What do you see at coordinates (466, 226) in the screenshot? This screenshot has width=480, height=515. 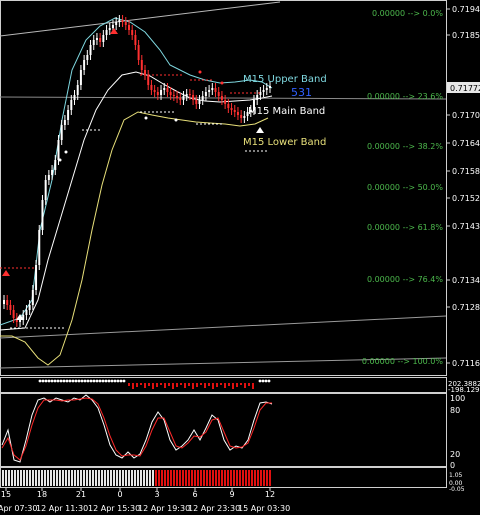 I see `price-label: 0.71430` at bounding box center [466, 226].